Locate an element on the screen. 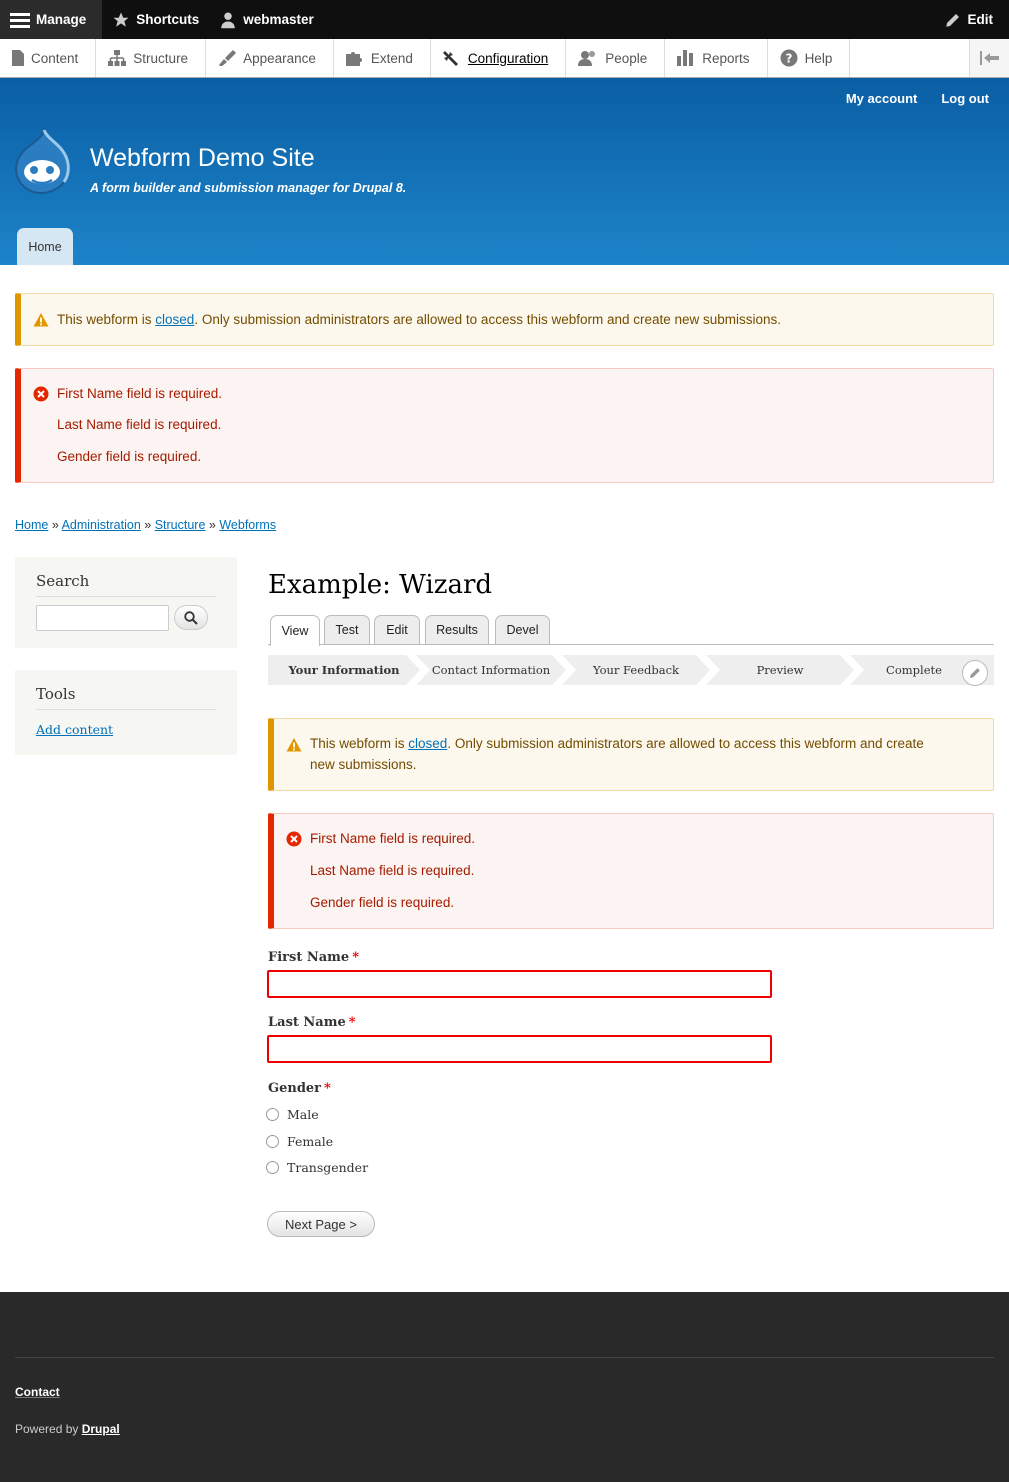  gender-option-male: Male is located at coordinates (292, 1114).